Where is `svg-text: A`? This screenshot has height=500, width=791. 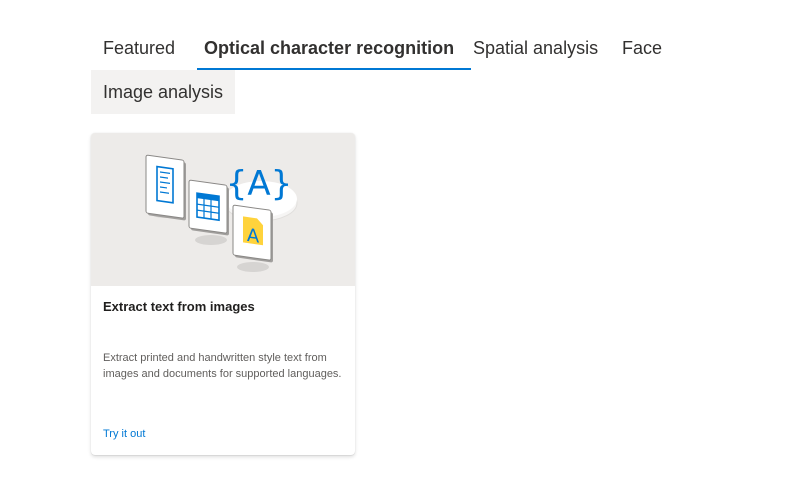 svg-text: A is located at coordinates (253, 236).